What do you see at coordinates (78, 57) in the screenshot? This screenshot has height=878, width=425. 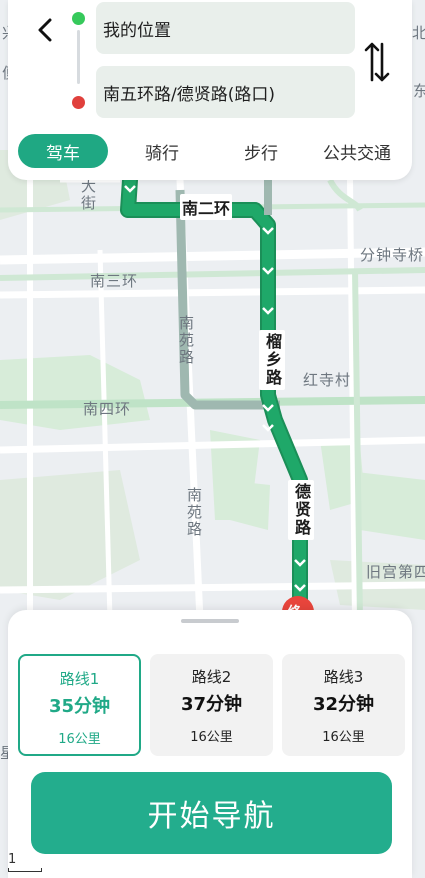 I see `route-connector-line` at bounding box center [78, 57].